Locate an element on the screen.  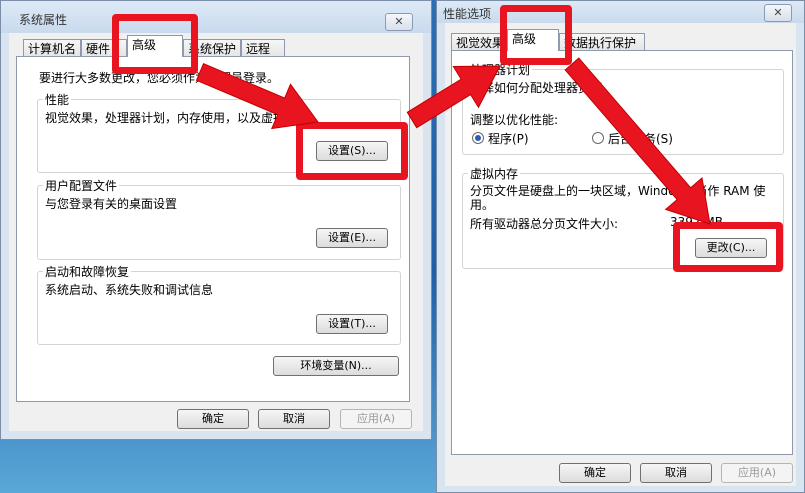
performance-title: 性能 is located at coordinates (57, 99).